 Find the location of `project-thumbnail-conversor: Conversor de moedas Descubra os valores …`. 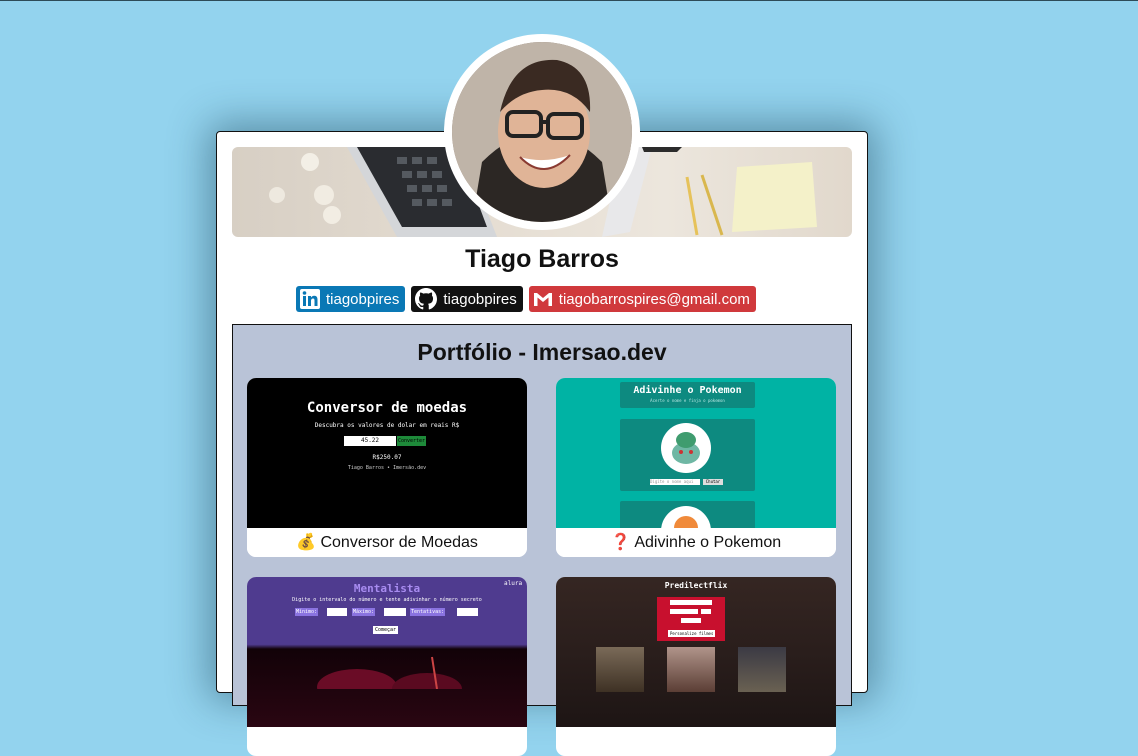

project-thumbnail-conversor: Conversor de moedas Descubra os valores … is located at coordinates (387, 453).